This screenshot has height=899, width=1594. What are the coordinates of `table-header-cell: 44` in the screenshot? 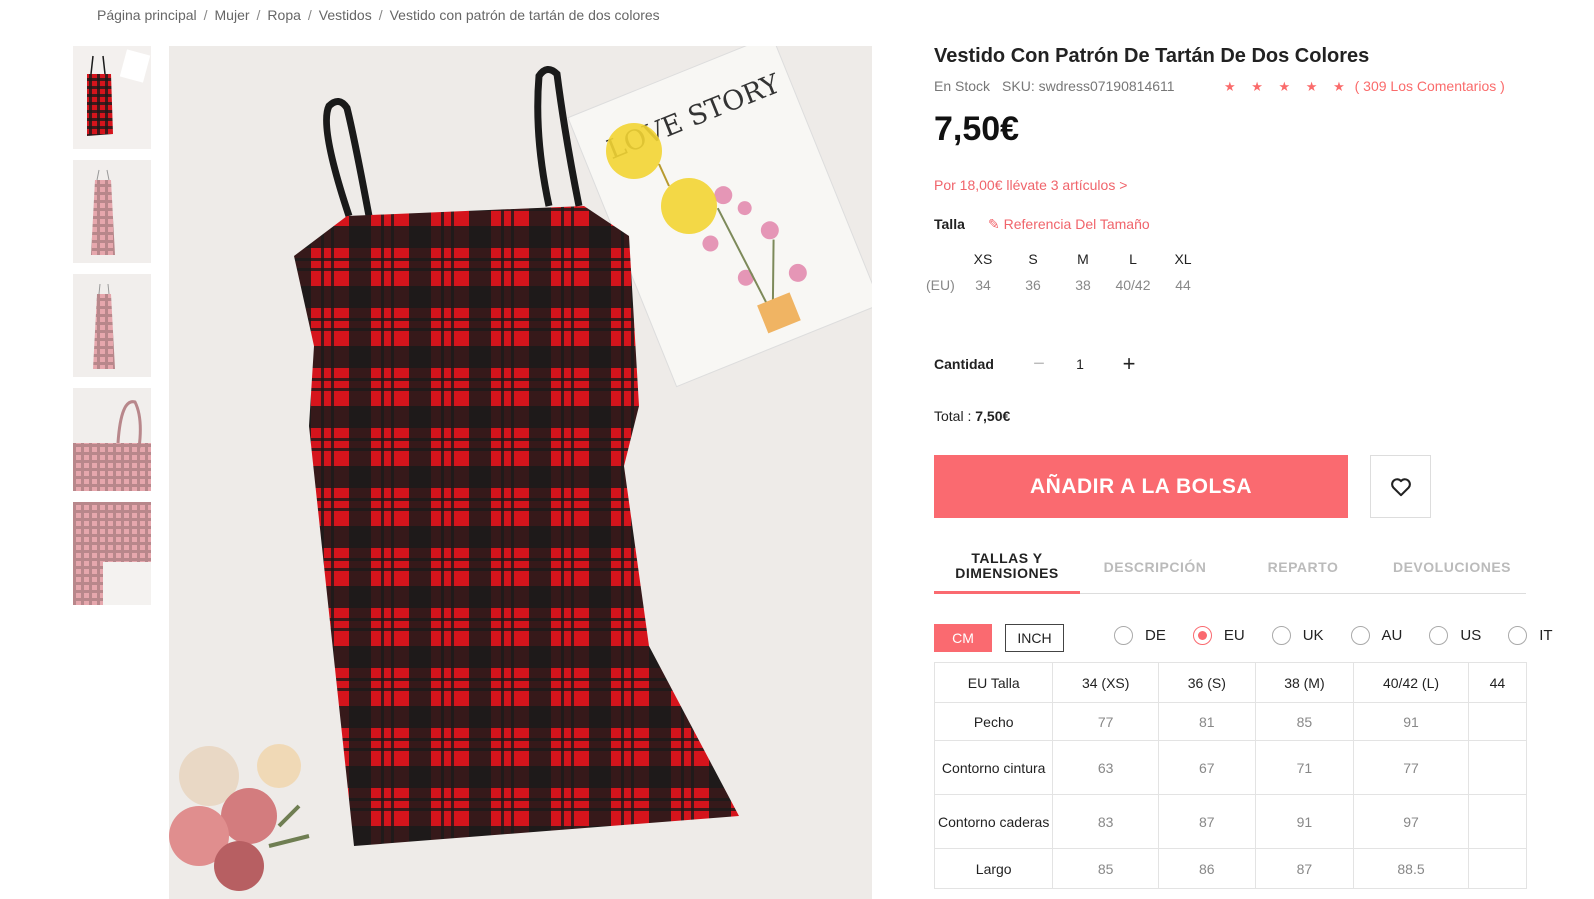 It's located at (1497, 682).